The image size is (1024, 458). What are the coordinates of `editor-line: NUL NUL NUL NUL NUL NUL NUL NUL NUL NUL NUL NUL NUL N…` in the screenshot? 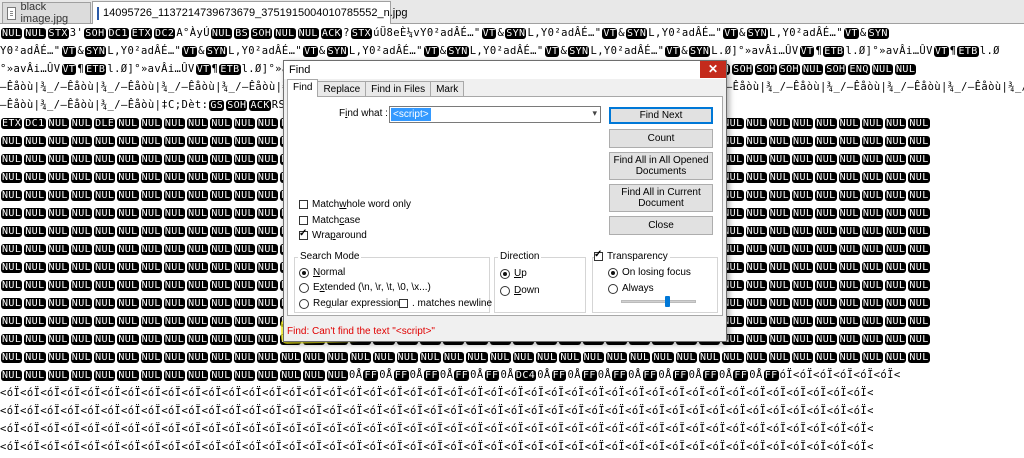 It's located at (512, 357).